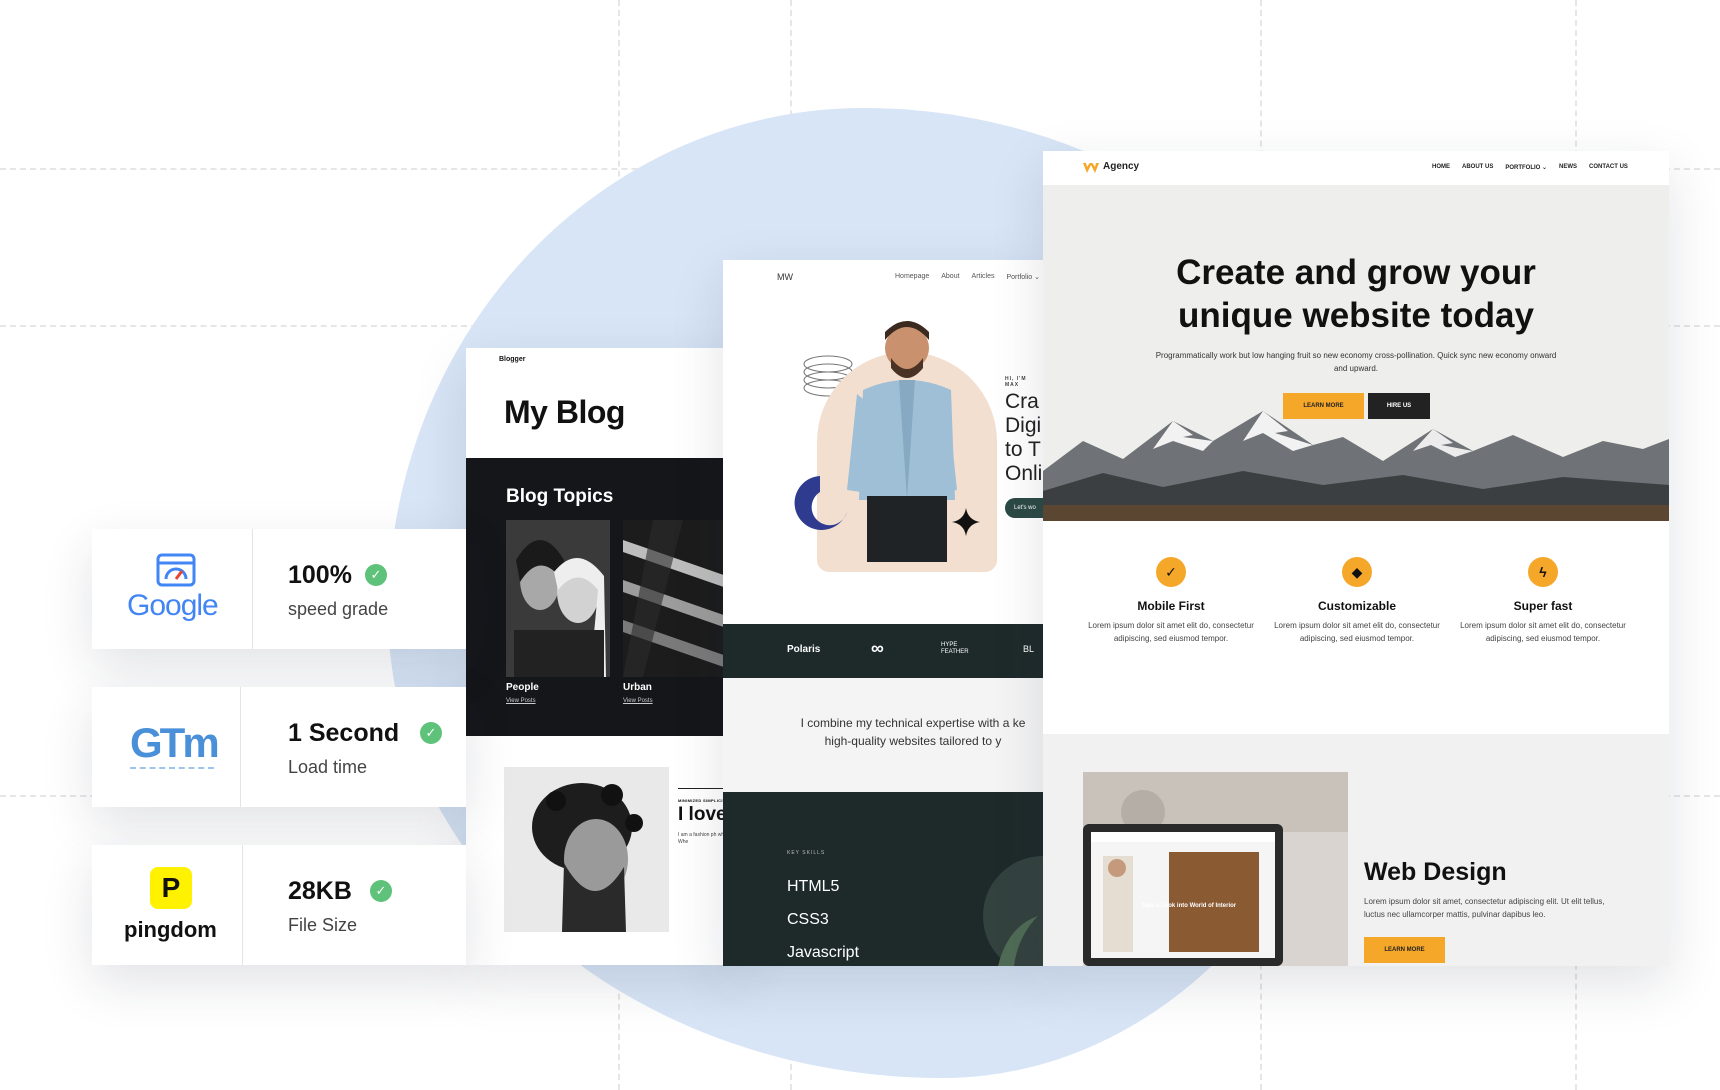 Image resolution: width=1720 pixels, height=1090 pixels. What do you see at coordinates (680, 598) in the screenshot?
I see `topic-photo-urban` at bounding box center [680, 598].